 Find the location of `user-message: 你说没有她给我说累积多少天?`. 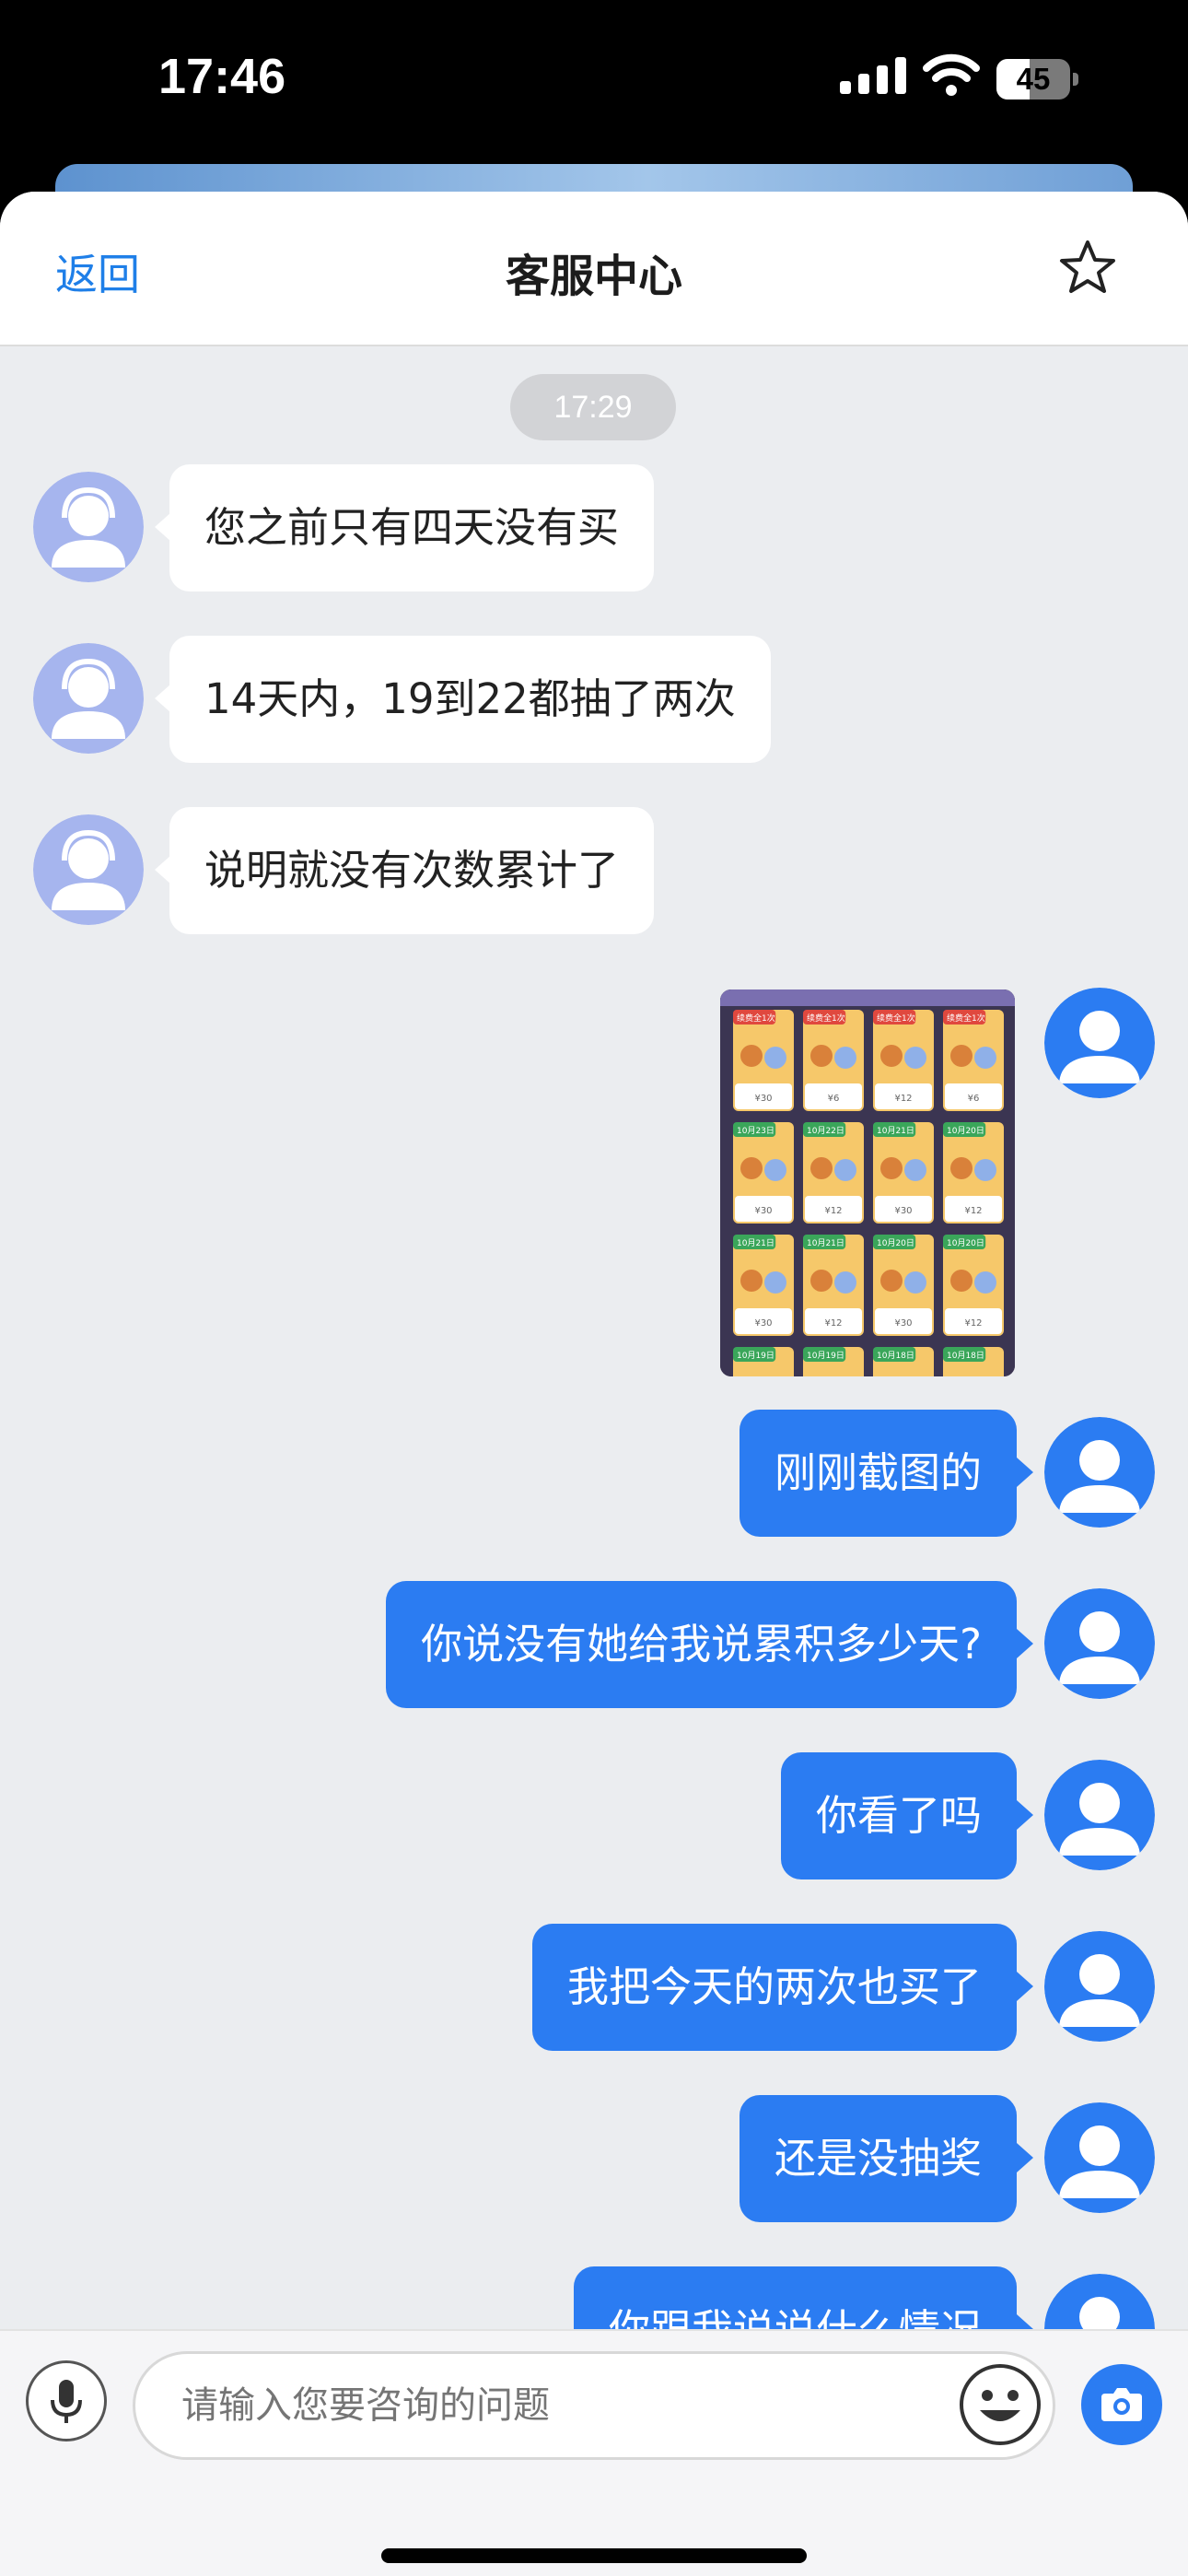

user-message: 你说没有她给我说累积多少天? is located at coordinates (701, 1644).